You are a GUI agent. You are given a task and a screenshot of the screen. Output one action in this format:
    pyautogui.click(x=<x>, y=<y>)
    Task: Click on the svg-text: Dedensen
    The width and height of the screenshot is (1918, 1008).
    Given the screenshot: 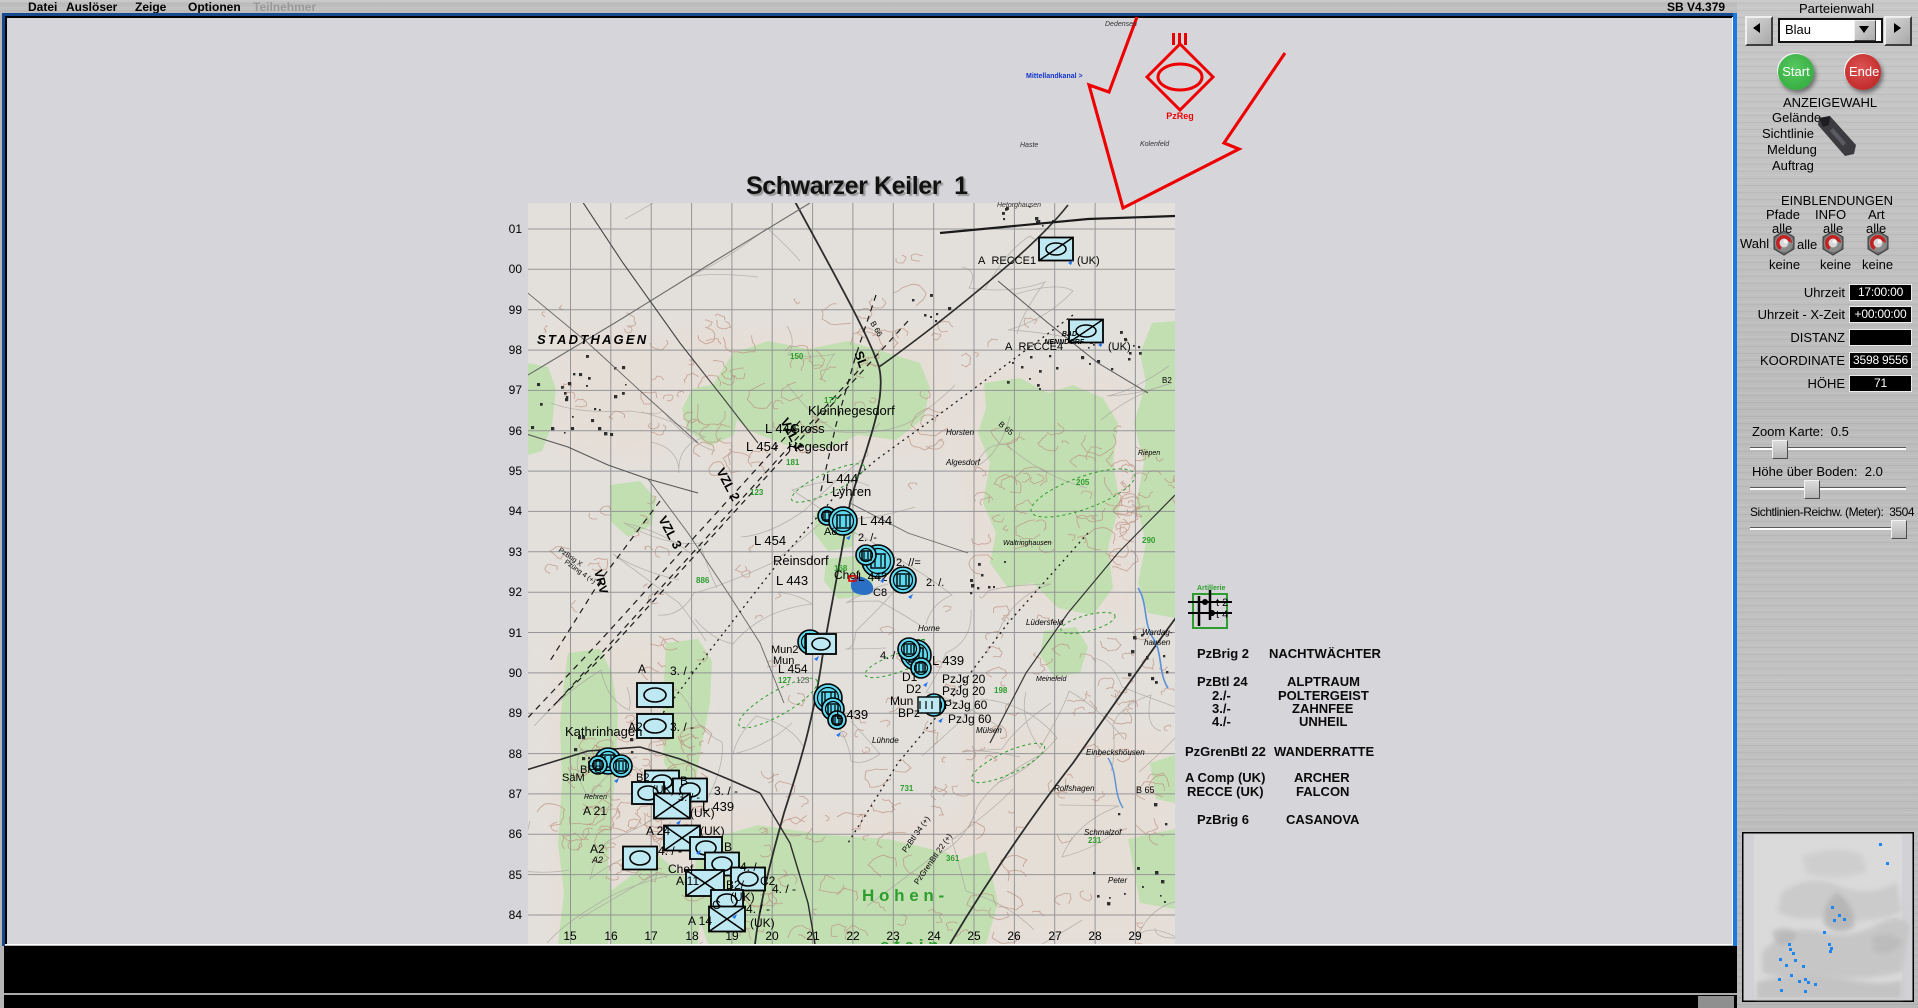 What is the action you would take?
    pyautogui.click(x=1121, y=24)
    